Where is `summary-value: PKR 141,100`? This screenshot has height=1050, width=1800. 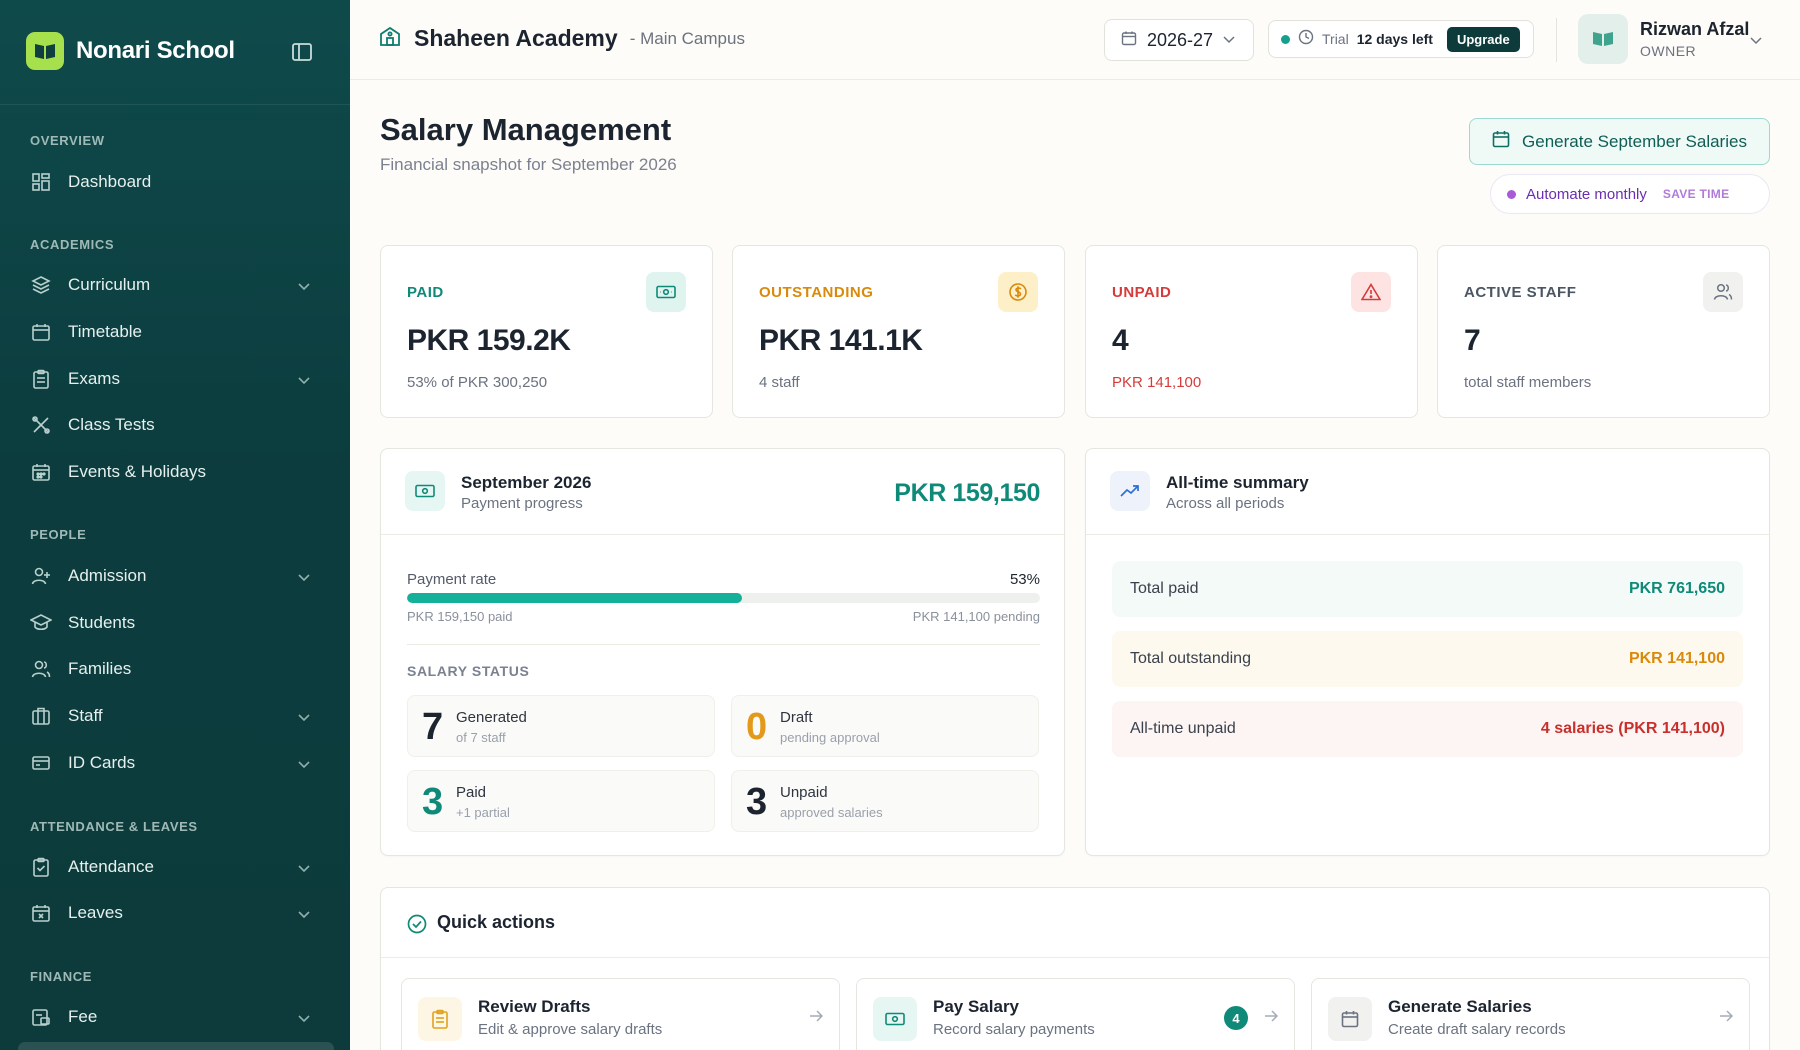 summary-value: PKR 141,100 is located at coordinates (1676, 658).